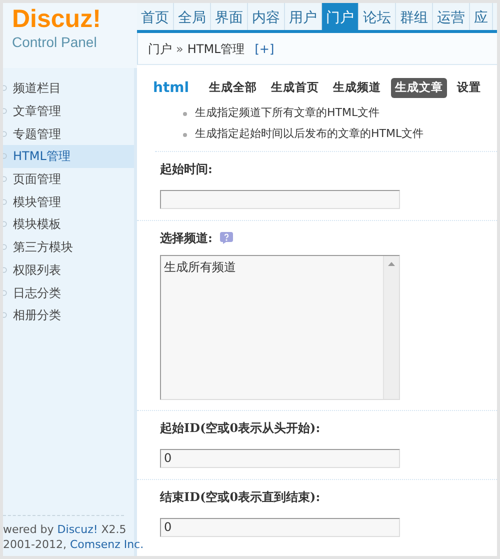 The image size is (500, 559). What do you see at coordinates (227, 238) in the screenshot?
I see `help-icon` at bounding box center [227, 238].